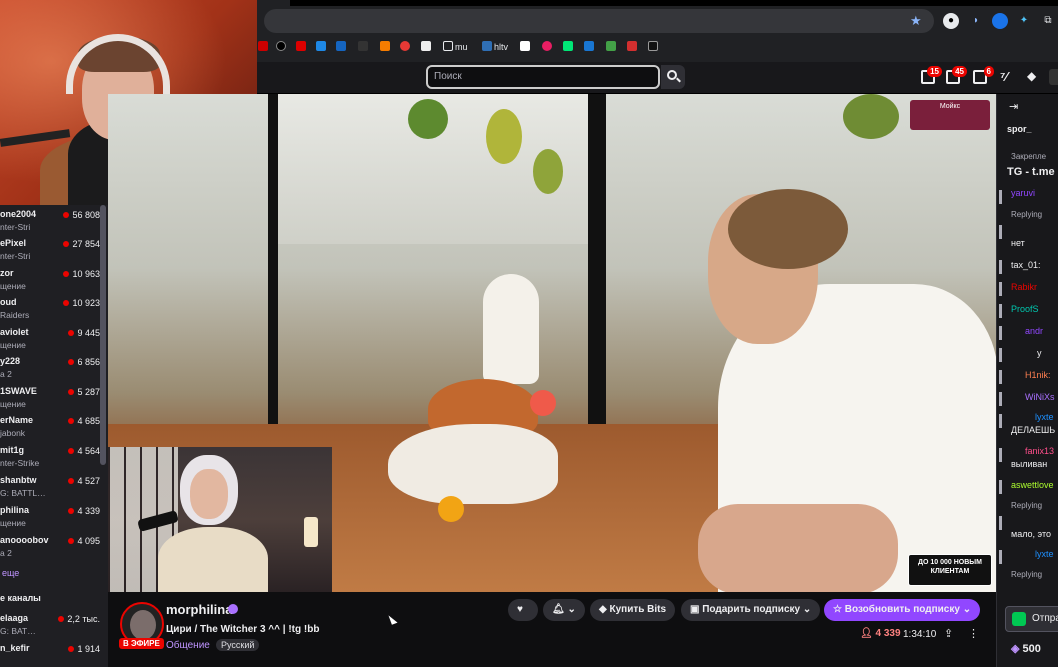  Describe the element at coordinates (1024, 287) in the screenshot. I see `chat-username: Rabikr` at that location.